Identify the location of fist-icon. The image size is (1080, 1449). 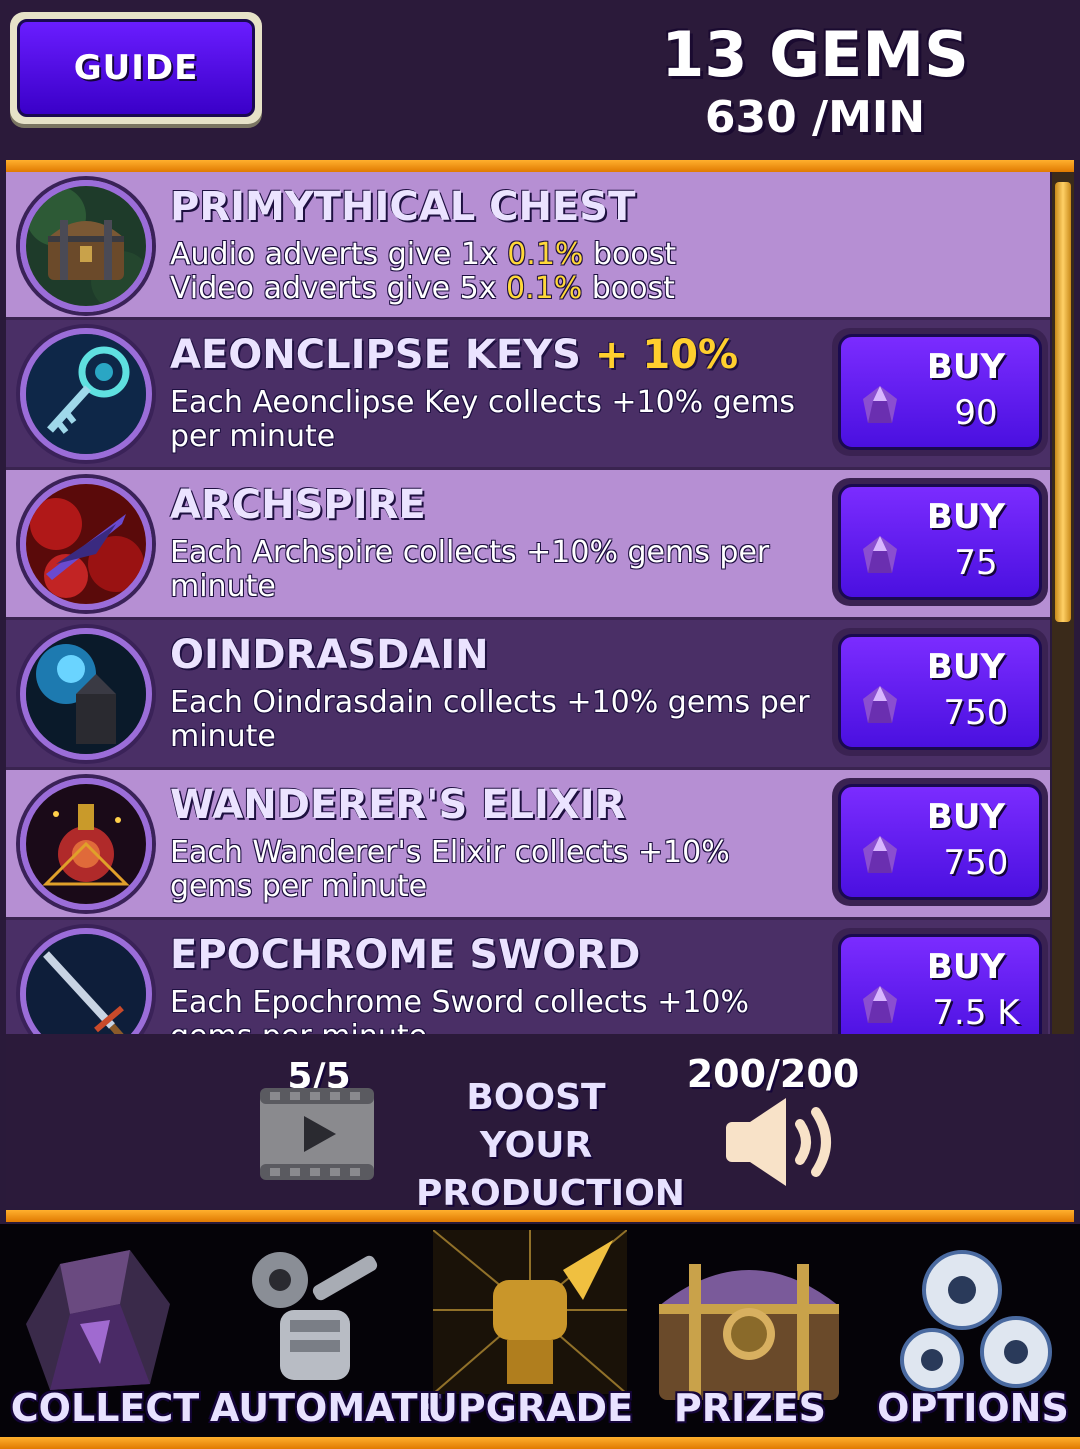
(530, 1312).